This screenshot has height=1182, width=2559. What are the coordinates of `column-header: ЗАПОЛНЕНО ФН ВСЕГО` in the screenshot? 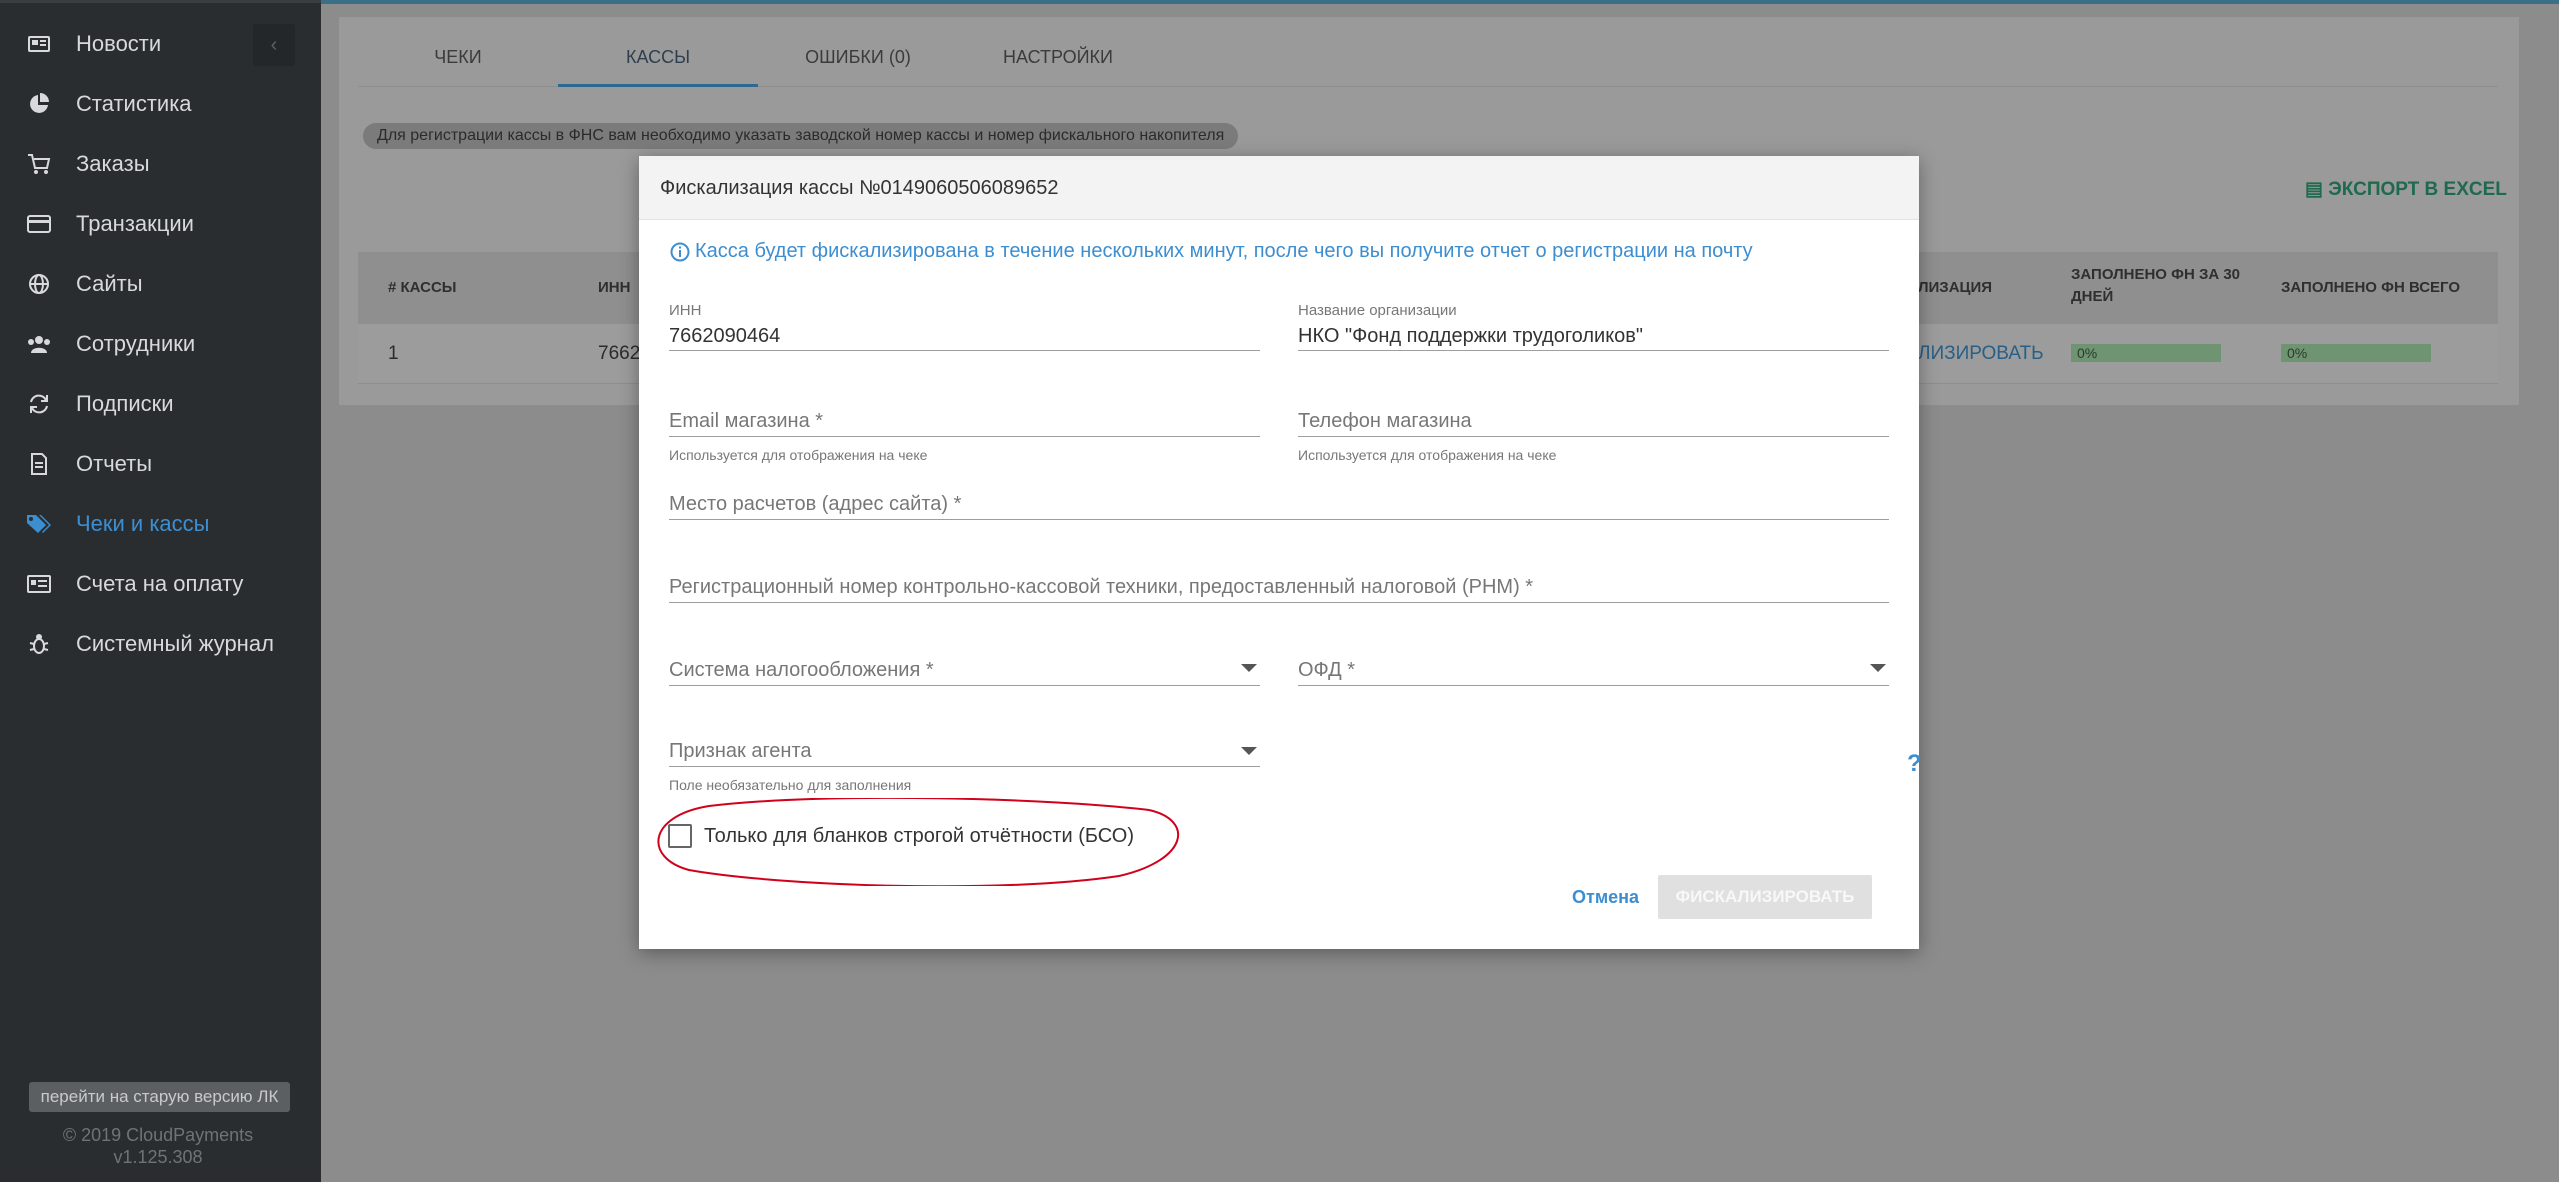 It's located at (2371, 287).